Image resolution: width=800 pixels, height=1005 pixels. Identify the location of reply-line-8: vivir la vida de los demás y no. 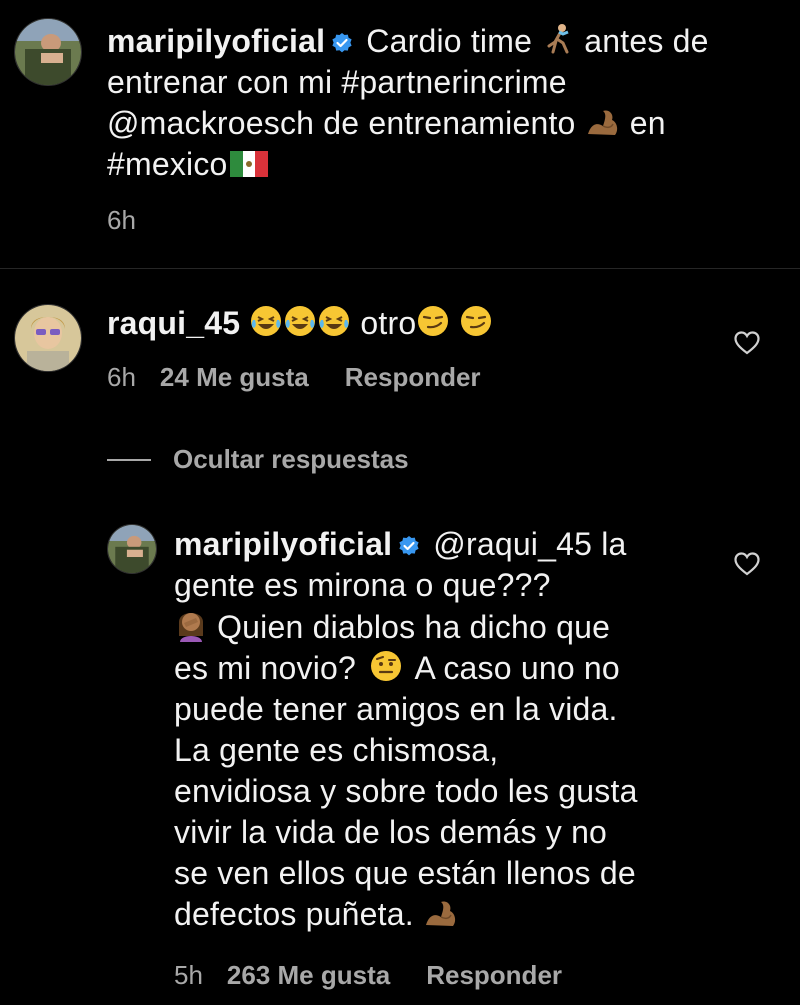
(391, 832).